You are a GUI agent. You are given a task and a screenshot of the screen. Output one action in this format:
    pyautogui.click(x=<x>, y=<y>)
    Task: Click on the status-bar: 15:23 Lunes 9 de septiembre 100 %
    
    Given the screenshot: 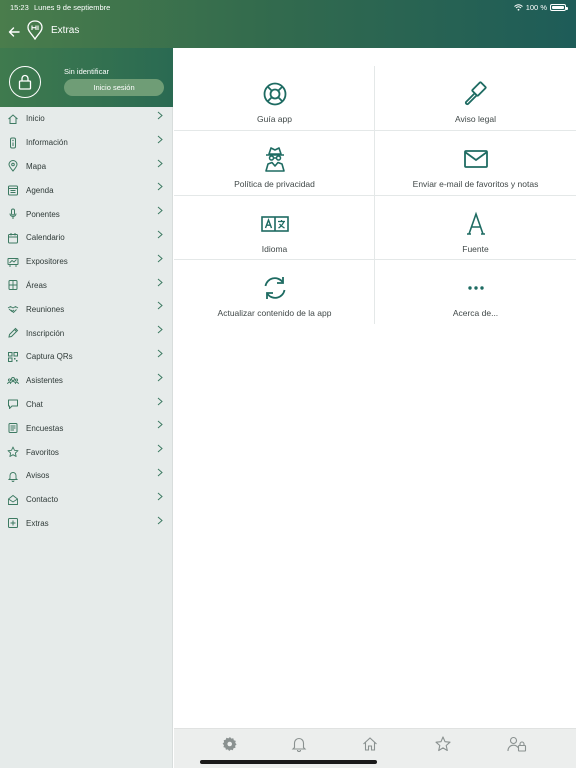 What is the action you would take?
    pyautogui.click(x=288, y=8)
    